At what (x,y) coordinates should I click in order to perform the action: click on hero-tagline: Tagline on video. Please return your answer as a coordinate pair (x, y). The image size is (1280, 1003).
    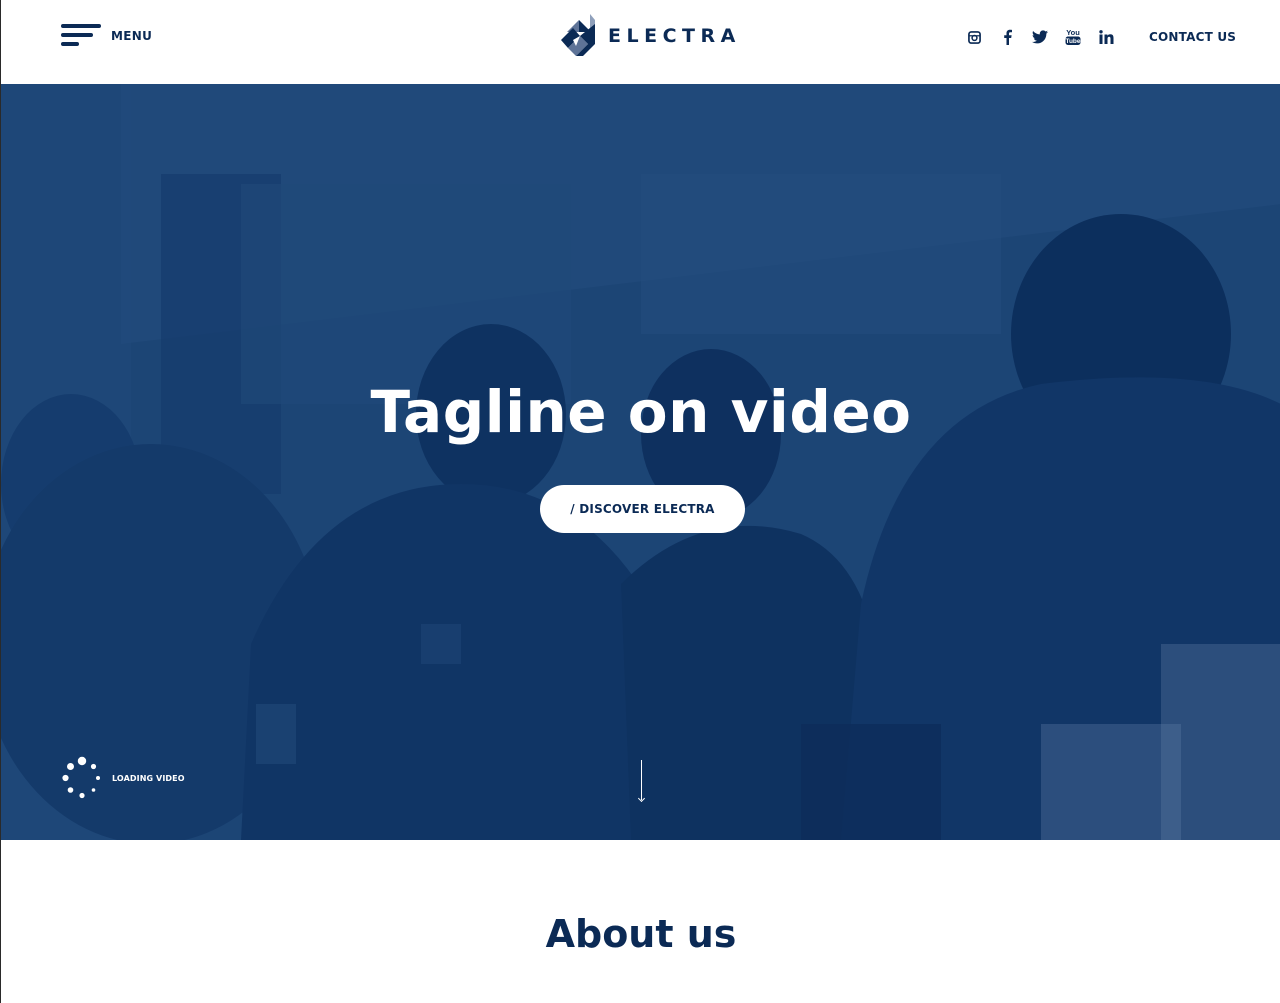
    Looking at the image, I should click on (641, 412).